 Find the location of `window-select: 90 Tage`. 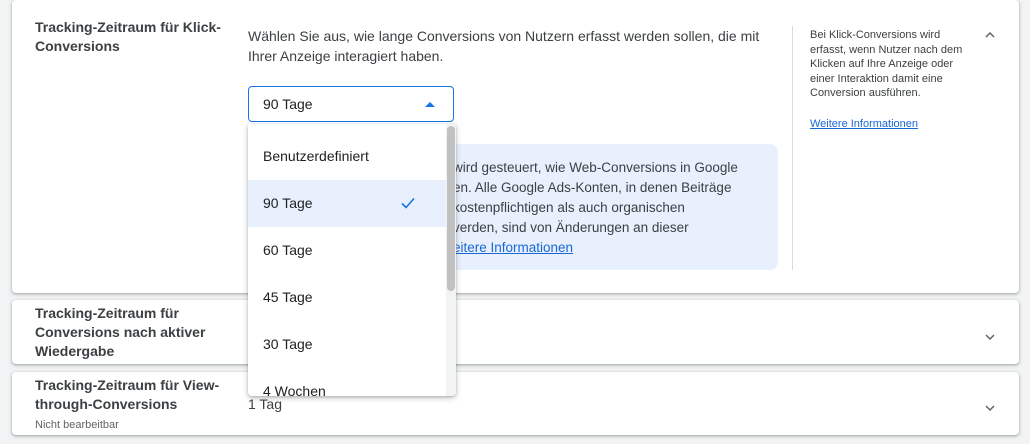

window-select: 90 Tage is located at coordinates (351, 104).